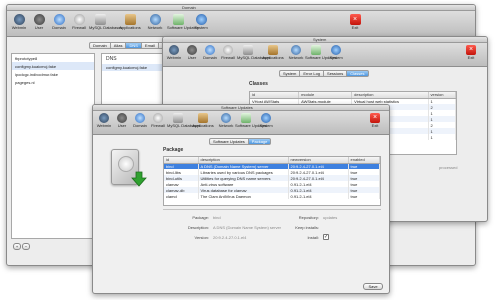 Image resolution: width=500 pixels, height=300 pixels. I want to click on package-value: bind, so click(217, 217).